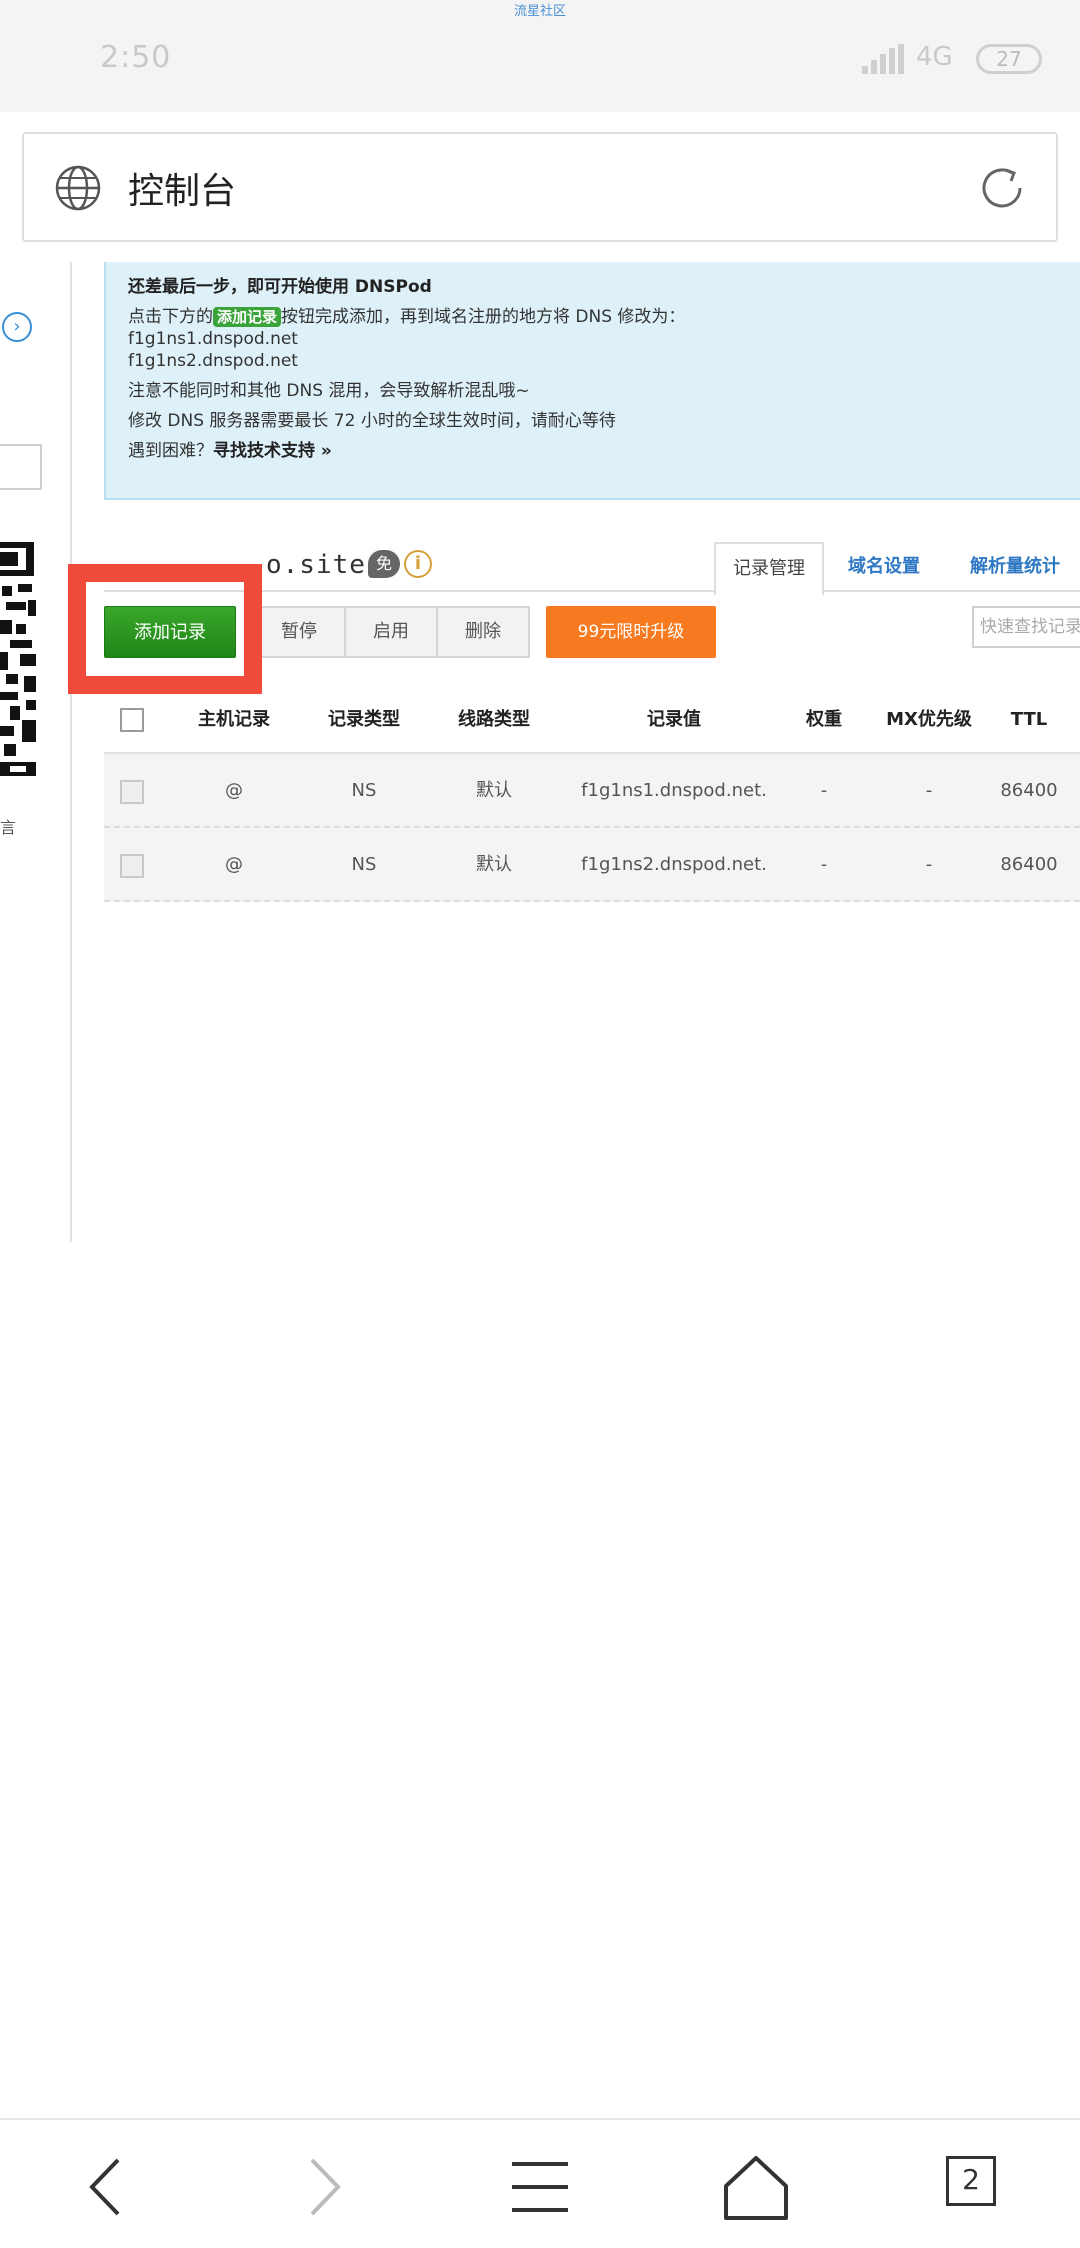  Describe the element at coordinates (299, 632) in the screenshot. I see `pause-button: 暂停` at that location.